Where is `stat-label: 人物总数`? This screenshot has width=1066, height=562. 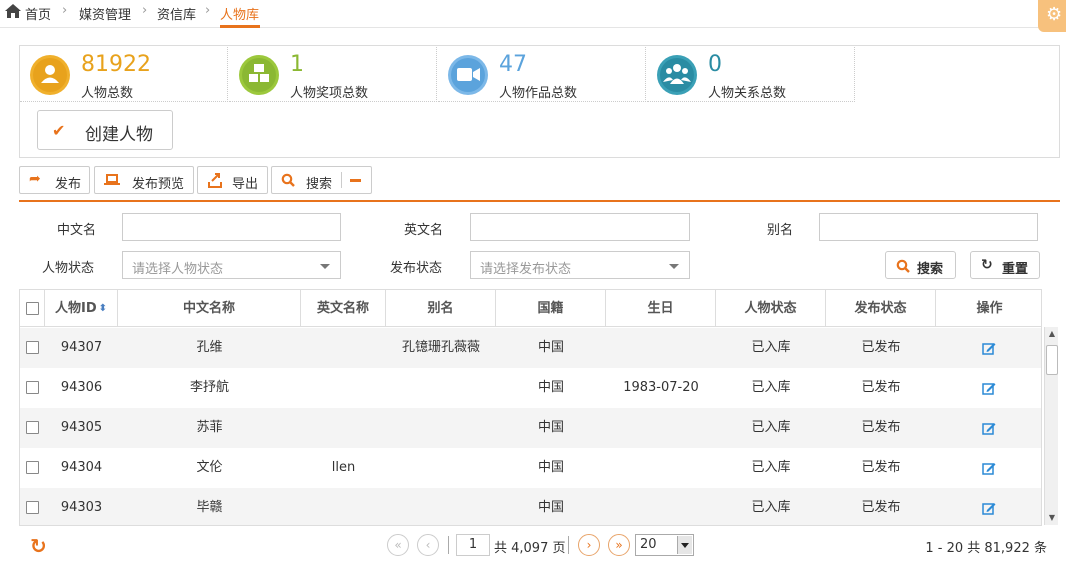 stat-label: 人物总数 is located at coordinates (107, 93).